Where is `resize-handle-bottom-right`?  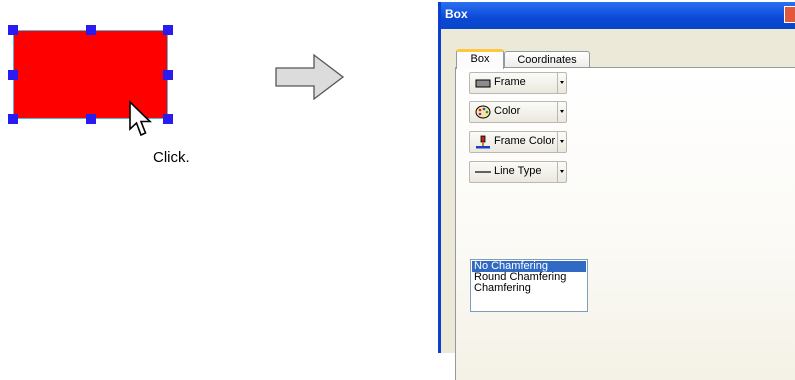
resize-handle-bottom-right is located at coordinates (168, 119).